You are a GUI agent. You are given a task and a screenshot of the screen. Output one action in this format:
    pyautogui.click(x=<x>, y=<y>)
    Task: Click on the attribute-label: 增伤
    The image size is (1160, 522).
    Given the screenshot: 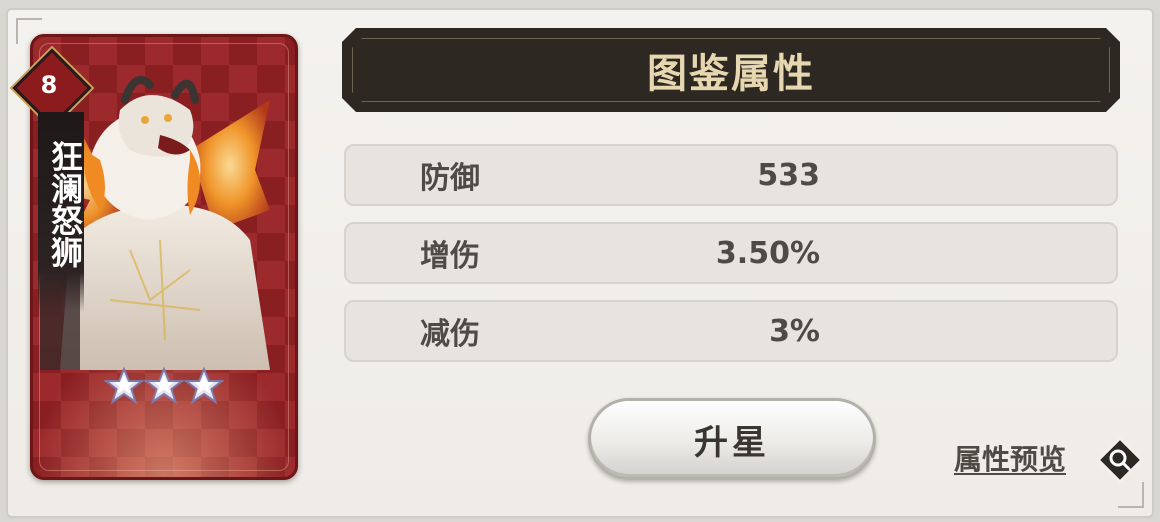 What is the action you would take?
    pyautogui.click(x=450, y=256)
    